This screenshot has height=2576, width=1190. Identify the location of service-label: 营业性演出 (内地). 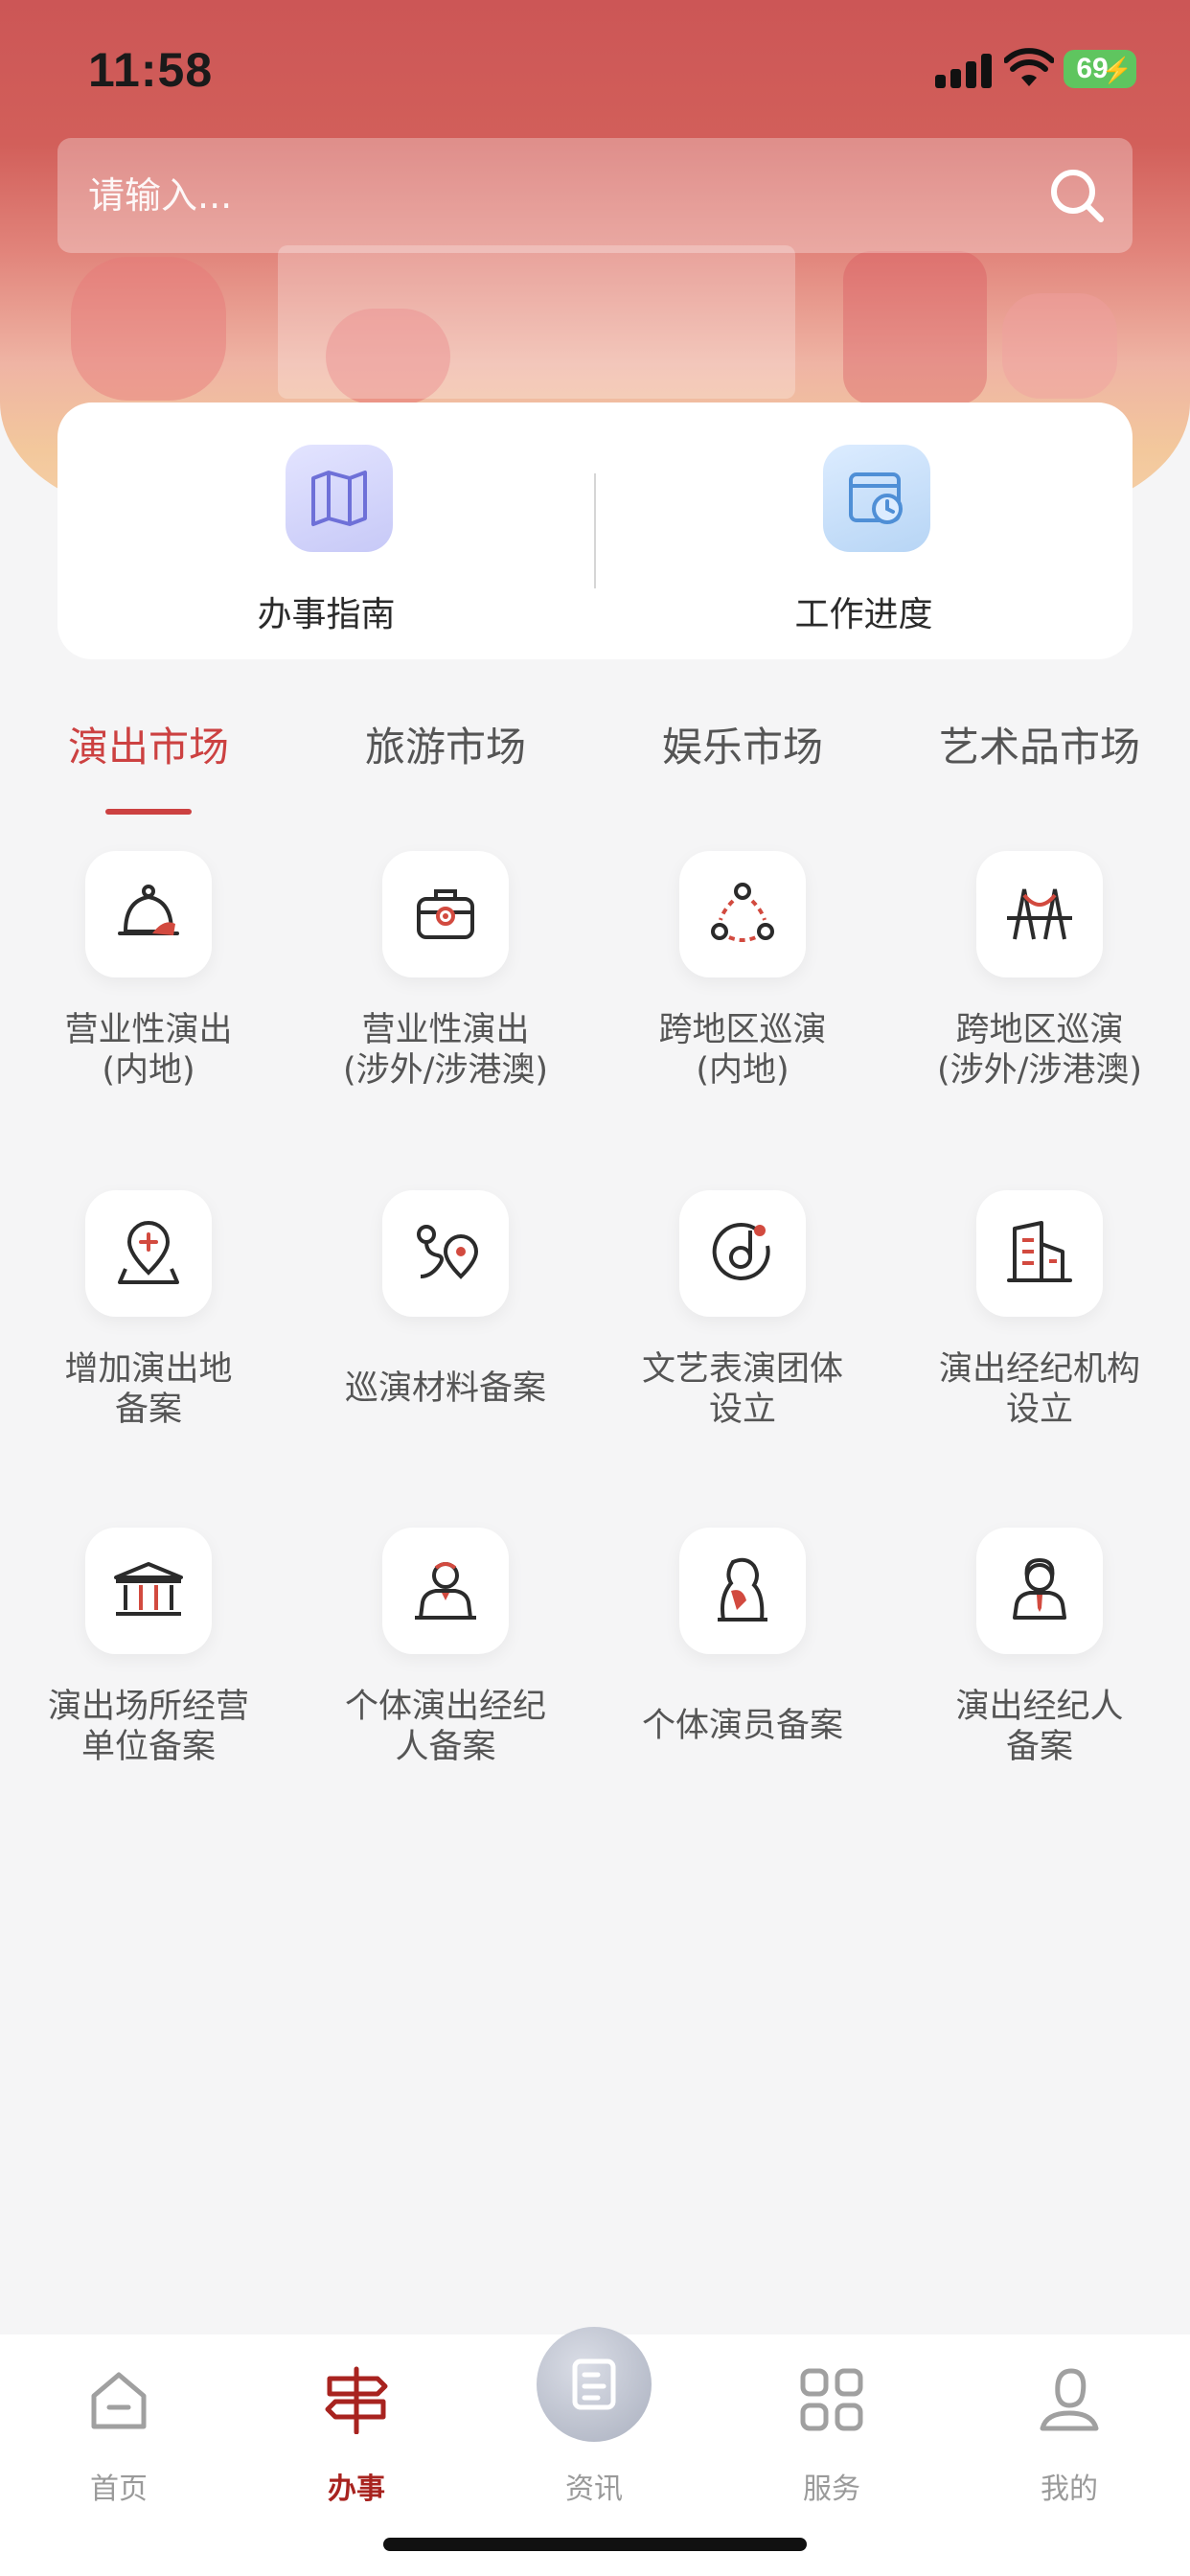
(148, 1050).